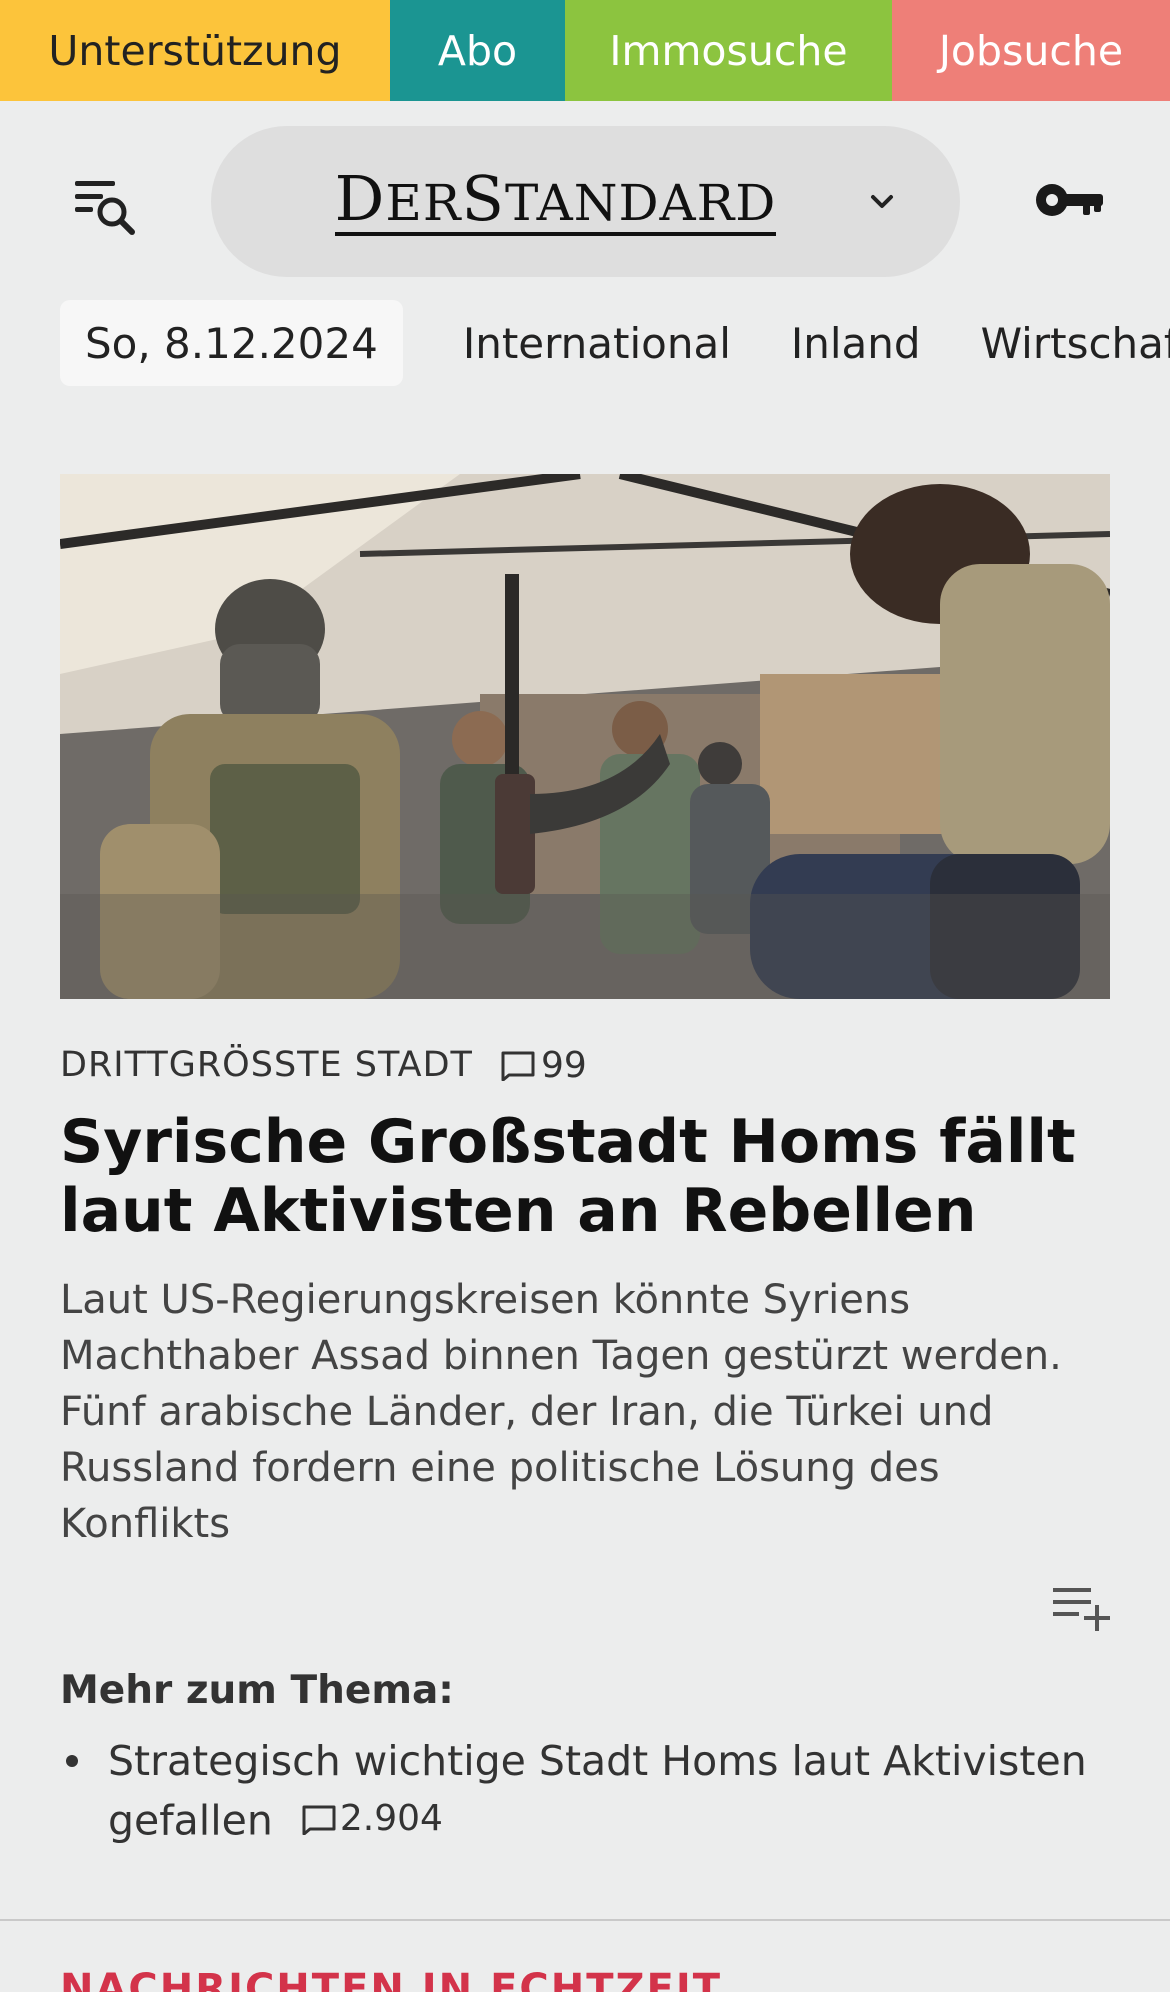 This screenshot has width=1170, height=1992. What do you see at coordinates (72, 1761) in the screenshot?
I see `bullet` at bounding box center [72, 1761].